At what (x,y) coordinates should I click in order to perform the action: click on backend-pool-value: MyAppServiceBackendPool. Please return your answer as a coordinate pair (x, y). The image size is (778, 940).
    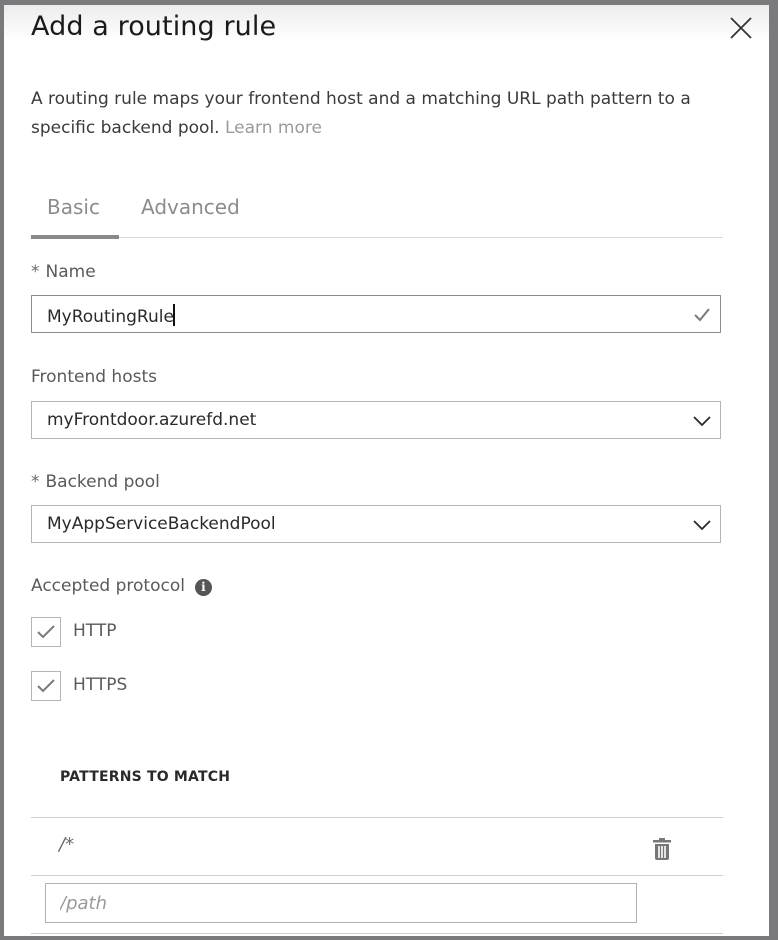
    Looking at the image, I should click on (161, 524).